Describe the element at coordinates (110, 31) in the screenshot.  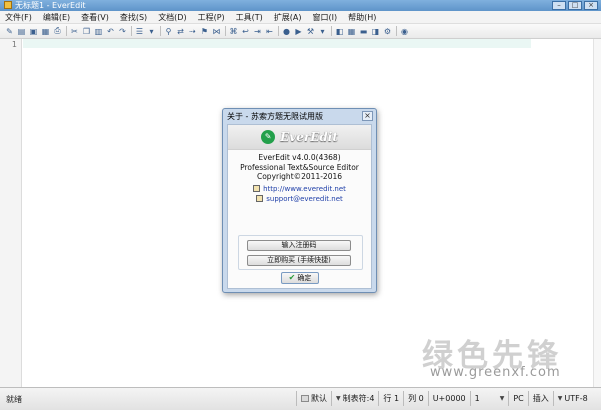
I see `undo-icon: ↶` at that location.